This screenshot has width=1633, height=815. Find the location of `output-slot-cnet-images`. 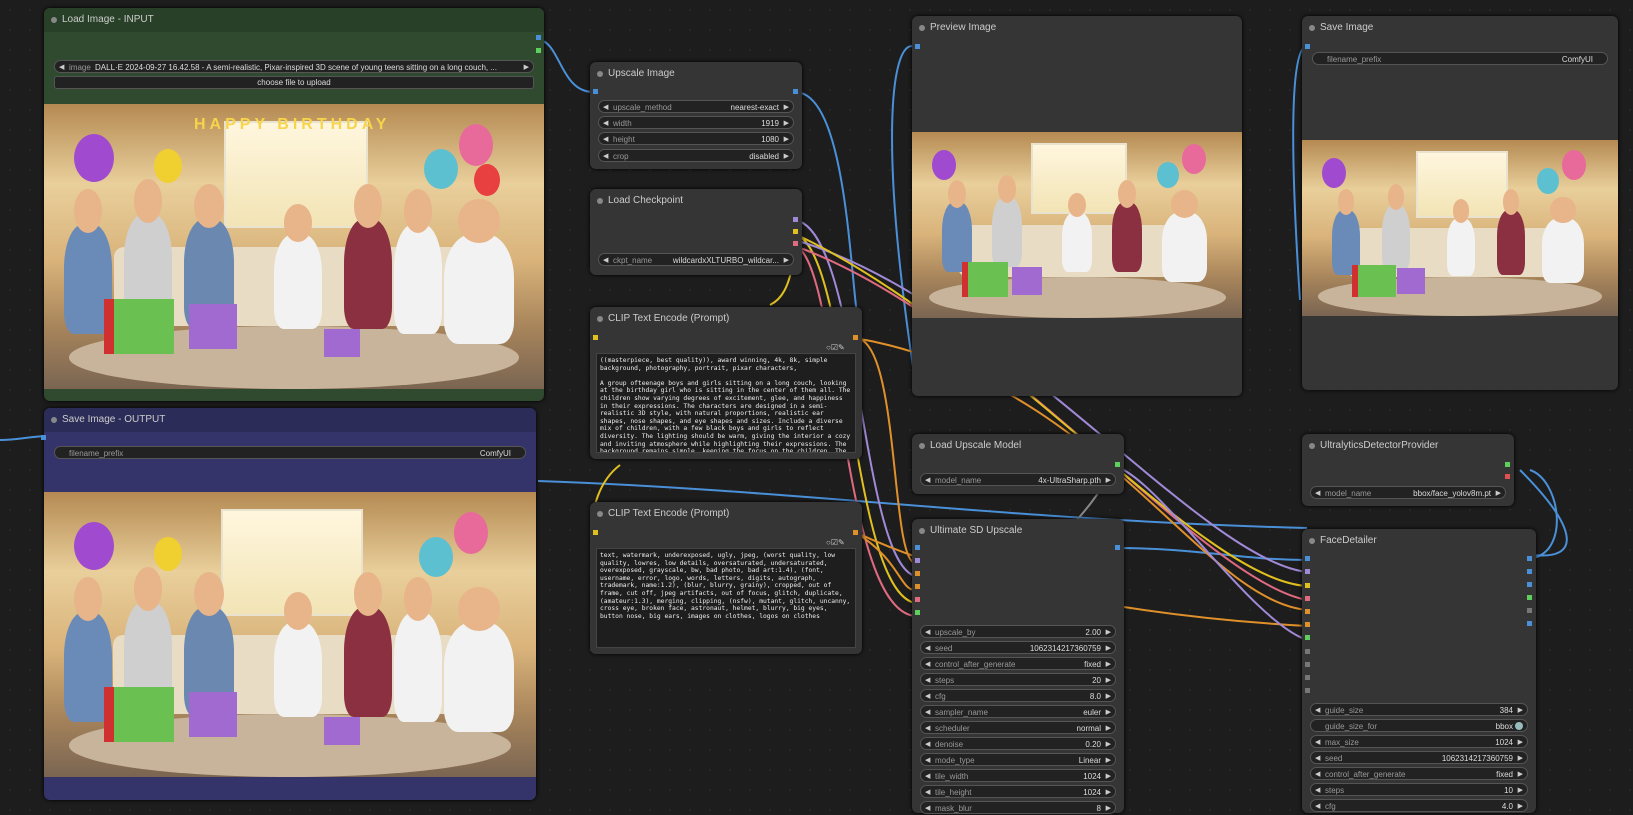

output-slot-cnet-images is located at coordinates (1529, 623).